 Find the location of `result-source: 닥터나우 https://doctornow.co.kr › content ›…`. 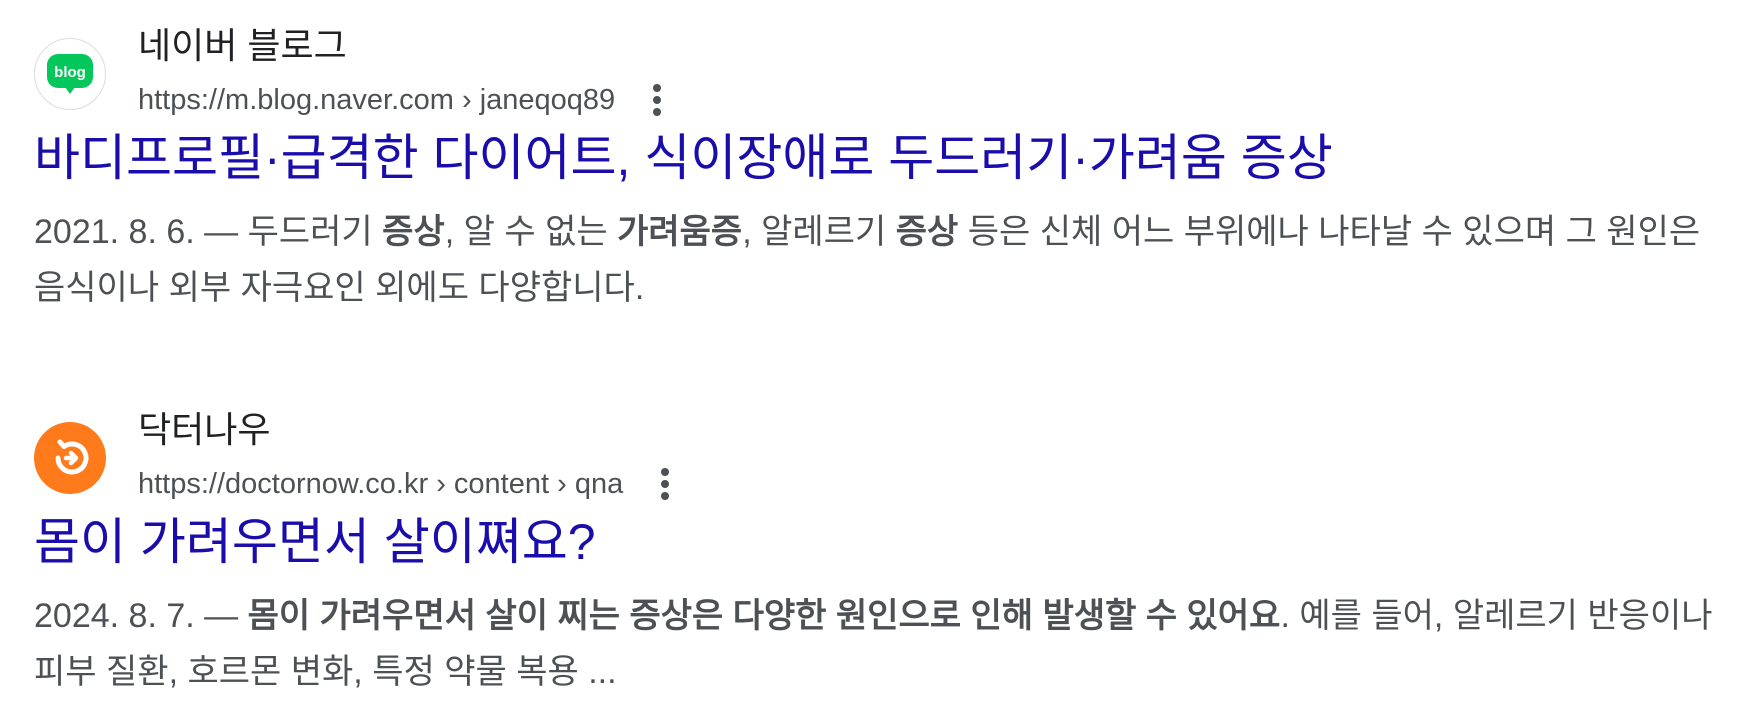

result-source: 닥터나우 https://doctornow.co.kr › content ›… is located at coordinates (884, 456).